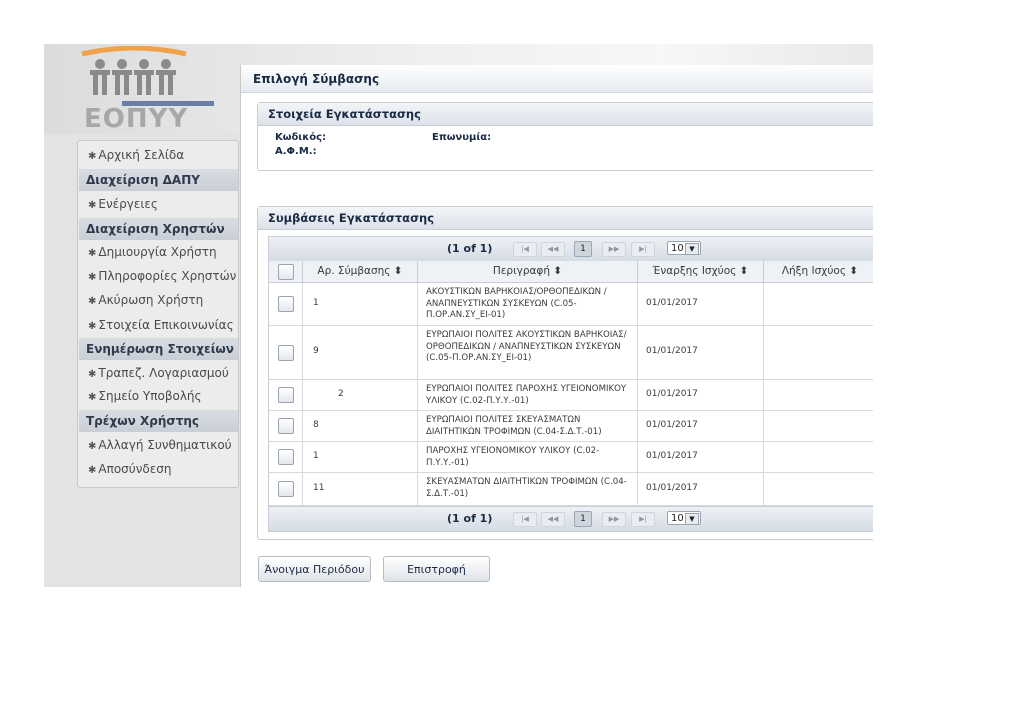 This screenshot has height=724, width=1023. Describe the element at coordinates (571, 518) in the screenshot. I see `paginator-bottom: (1 of 1) |◀ ◀◀ 1 ▶▶ ▶| 10 ▼` at that location.